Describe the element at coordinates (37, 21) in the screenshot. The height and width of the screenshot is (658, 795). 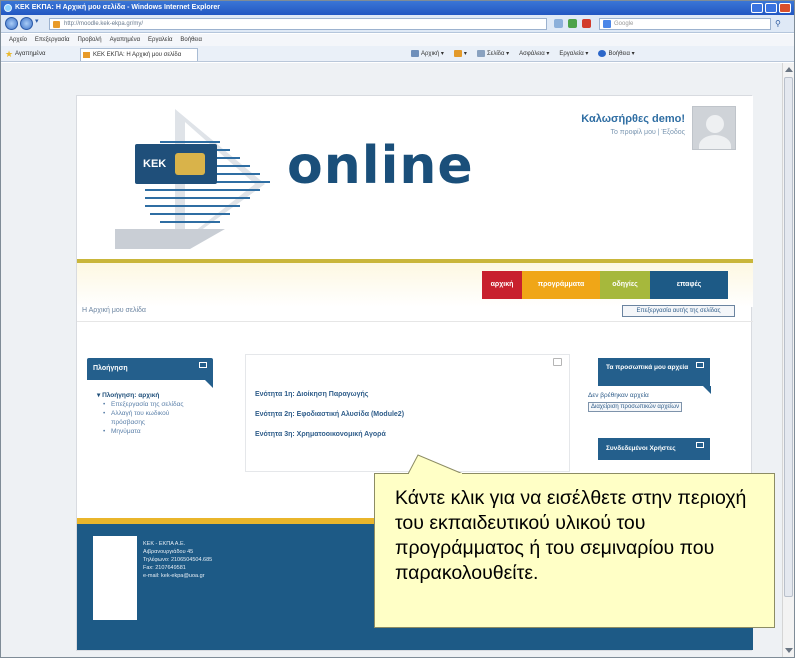
I see `history-dropdown-icon: ▾` at that location.